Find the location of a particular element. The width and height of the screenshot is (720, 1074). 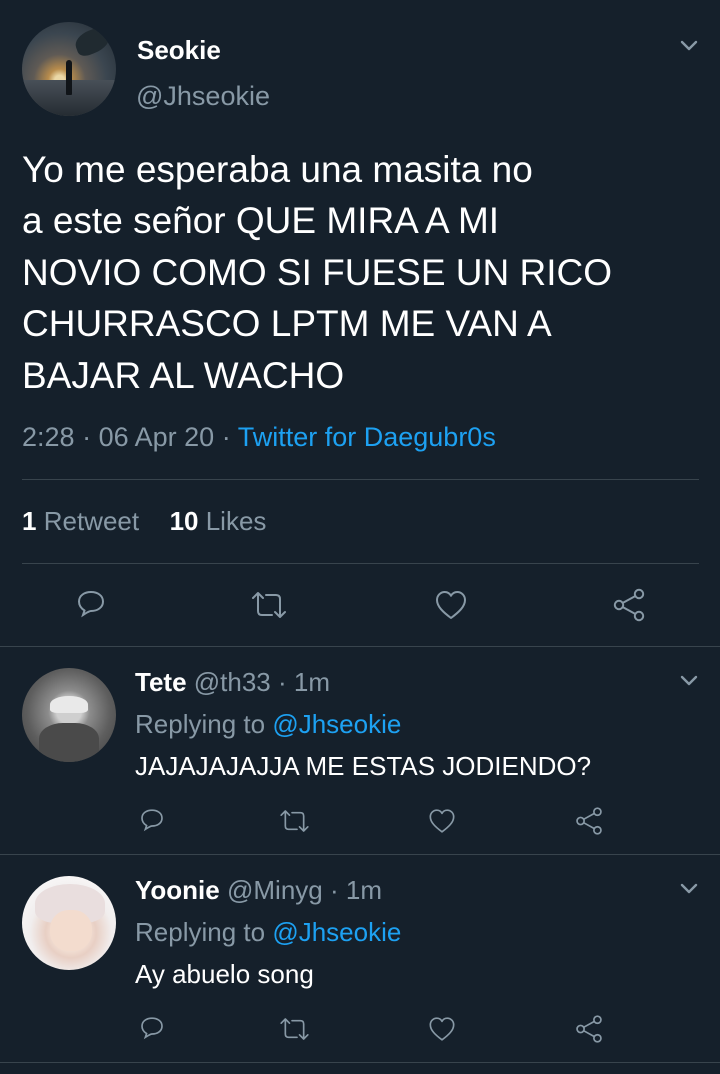

author-handle: @Jhseokie is located at coordinates (203, 96).